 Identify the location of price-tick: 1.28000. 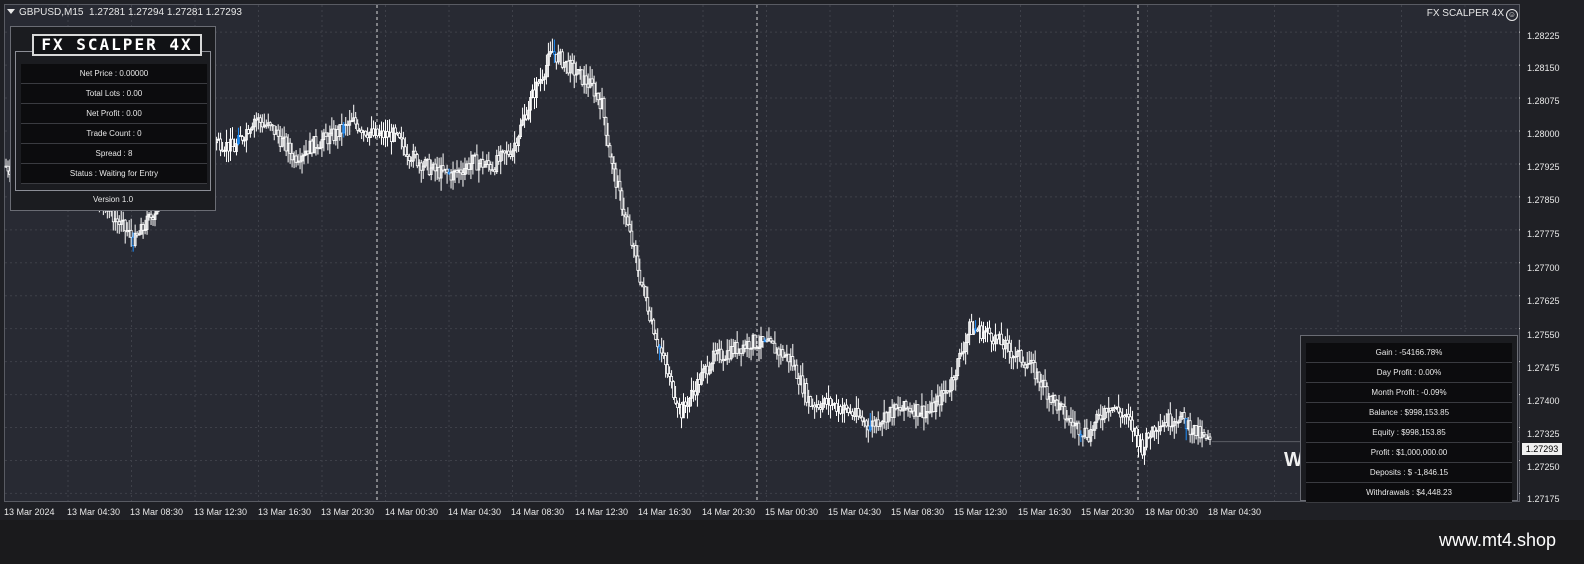
(1543, 134).